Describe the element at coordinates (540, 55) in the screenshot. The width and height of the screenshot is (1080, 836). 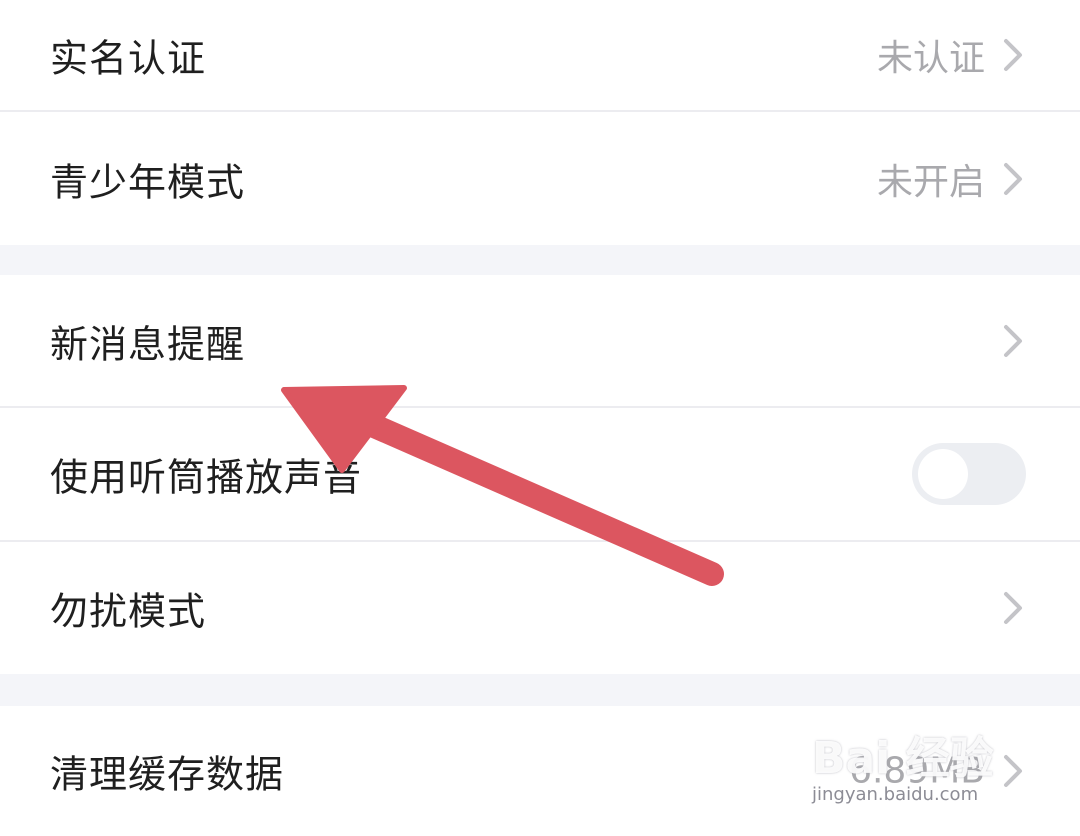
I see `setting-row-real-name-auth: 实名认证 未认证` at that location.